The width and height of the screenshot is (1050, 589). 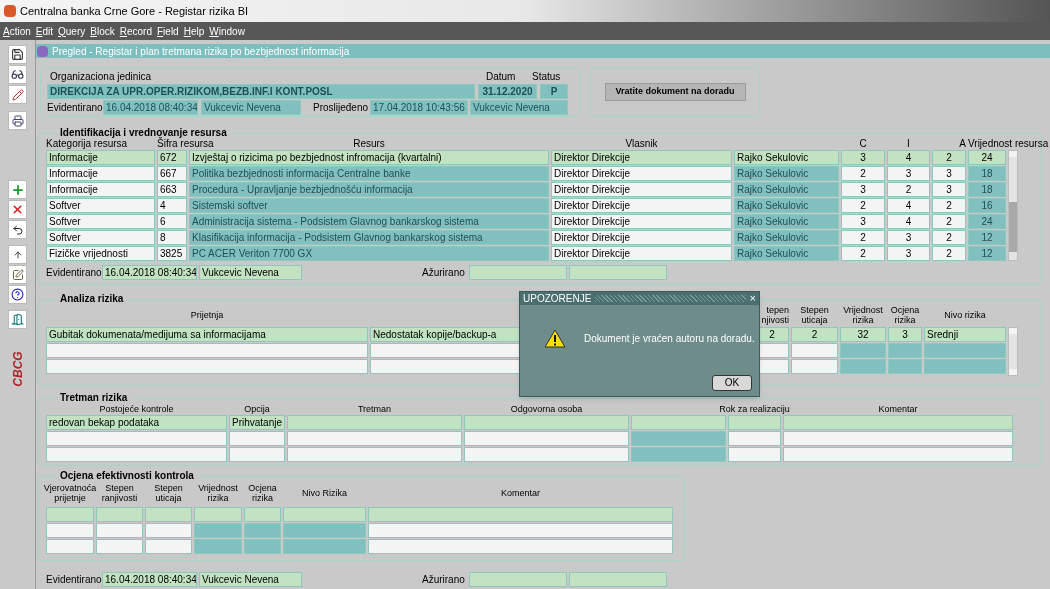 I want to click on return-button: Vratite dokument na doradu, so click(x=675, y=92).